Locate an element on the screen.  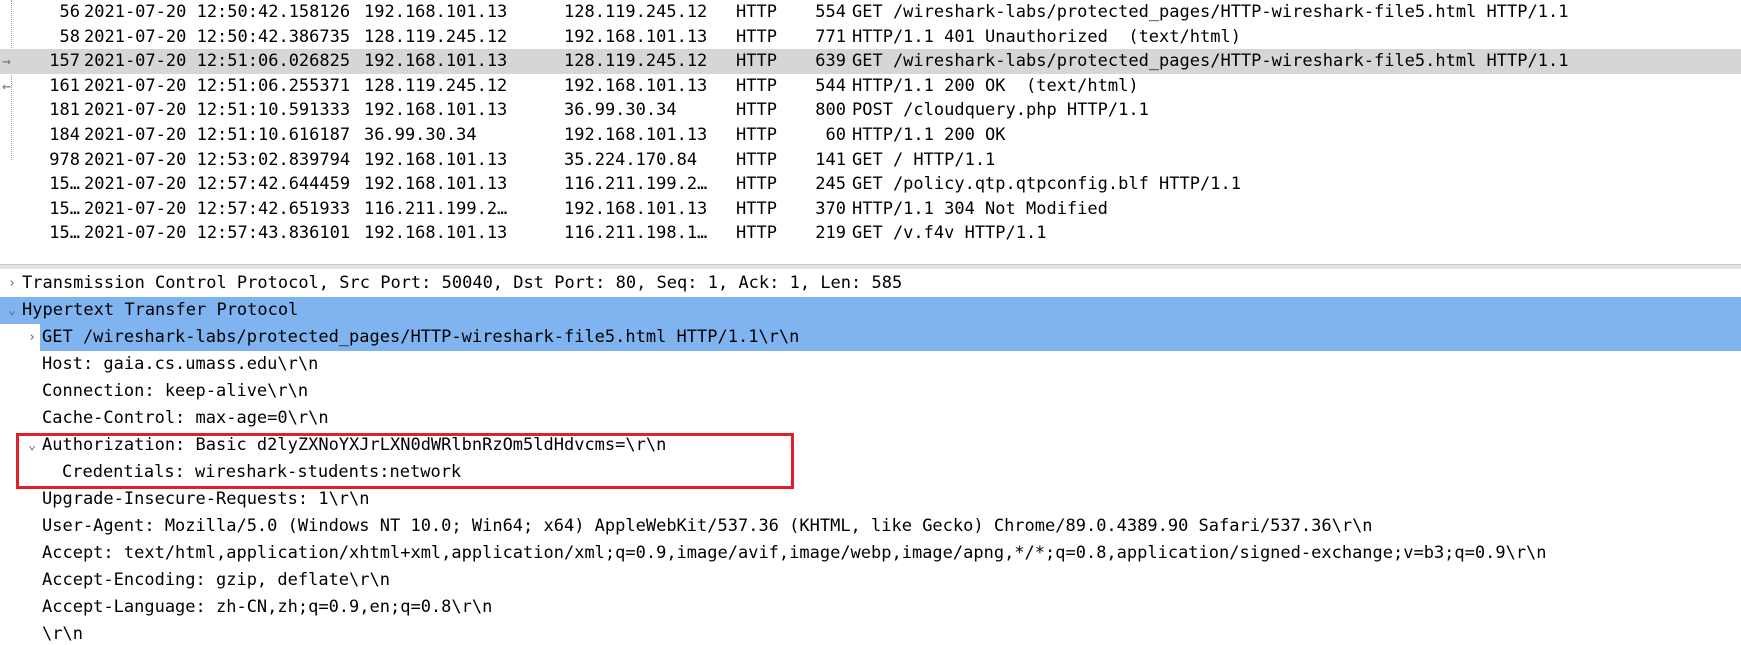
packet-len-cell: 141 is located at coordinates (830, 159).